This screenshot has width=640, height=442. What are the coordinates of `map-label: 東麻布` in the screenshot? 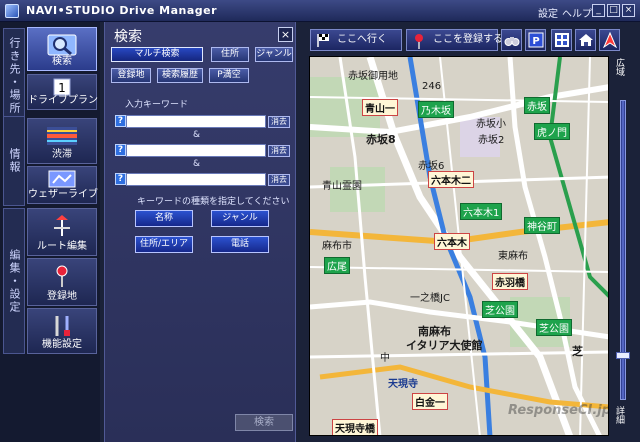 It's located at (513, 256).